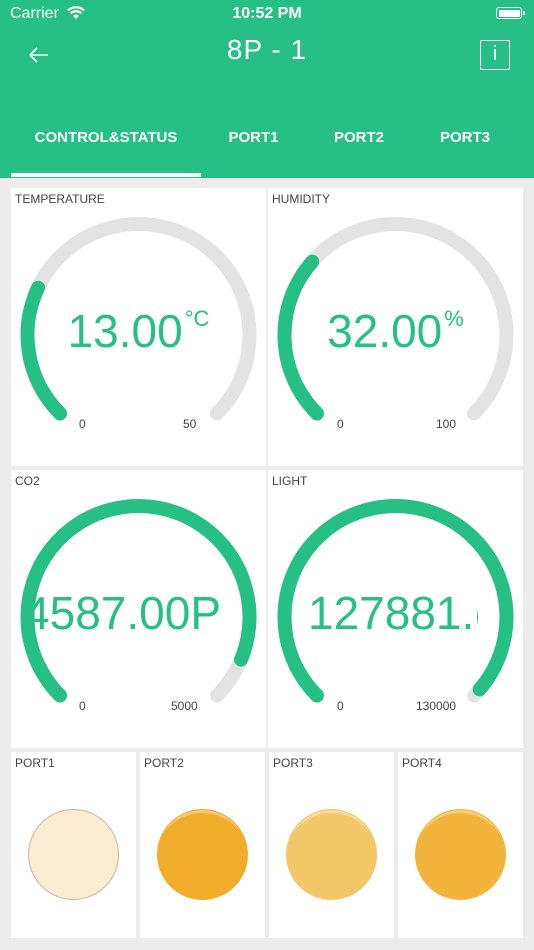  What do you see at coordinates (205, 613) in the screenshot?
I see `gauge-unit: P` at bounding box center [205, 613].